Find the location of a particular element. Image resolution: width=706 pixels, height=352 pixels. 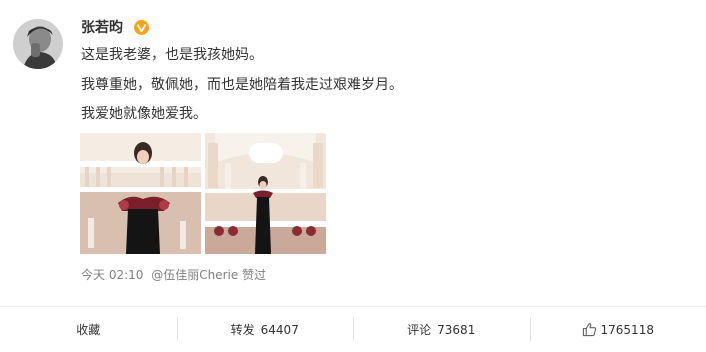

action-bar: 收藏 转发 64407 评论 73681 1765118 is located at coordinates (353, 329).